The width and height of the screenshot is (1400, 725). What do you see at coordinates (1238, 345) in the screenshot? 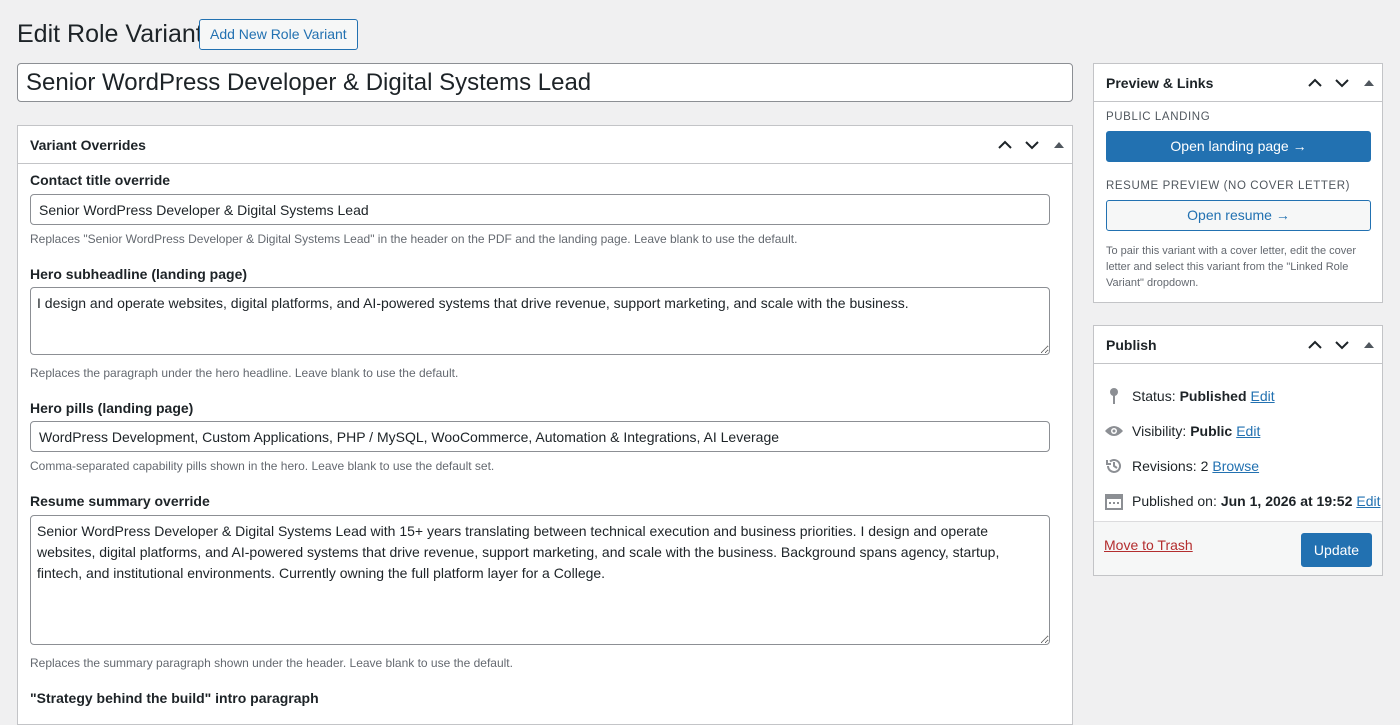
I see `publish-header: Publish` at bounding box center [1238, 345].